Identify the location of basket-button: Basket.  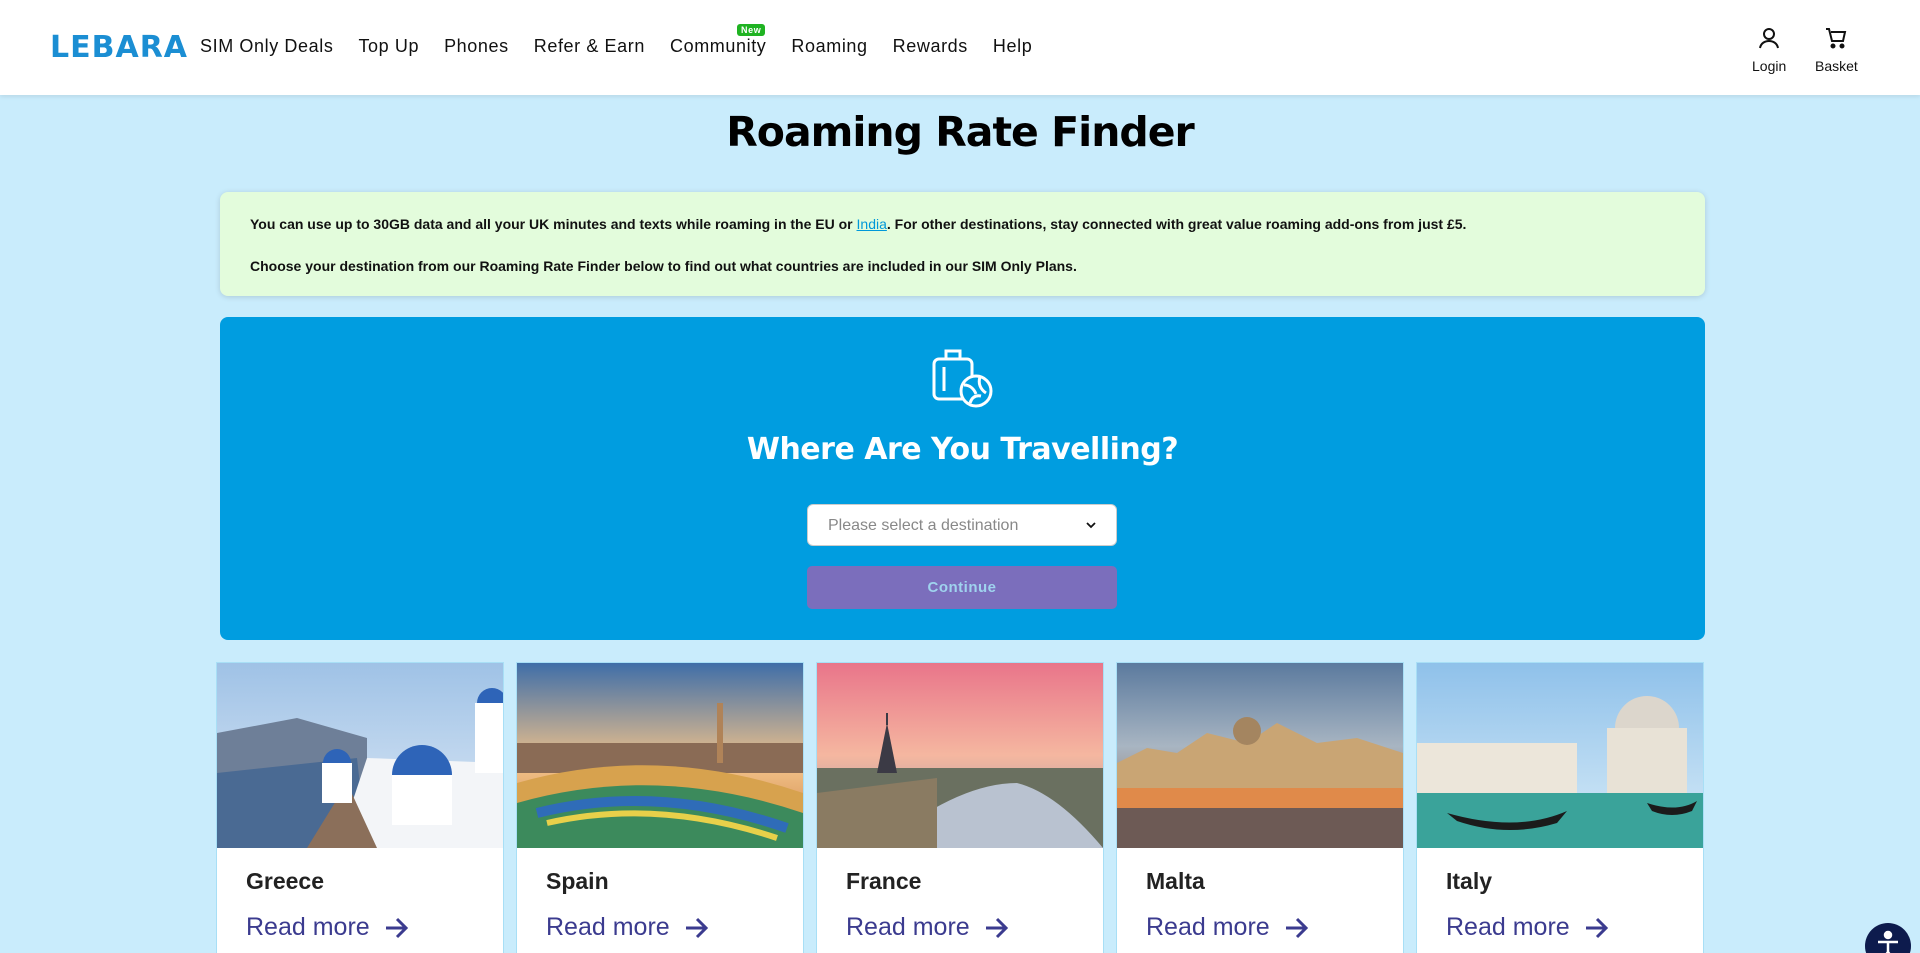
(1836, 50).